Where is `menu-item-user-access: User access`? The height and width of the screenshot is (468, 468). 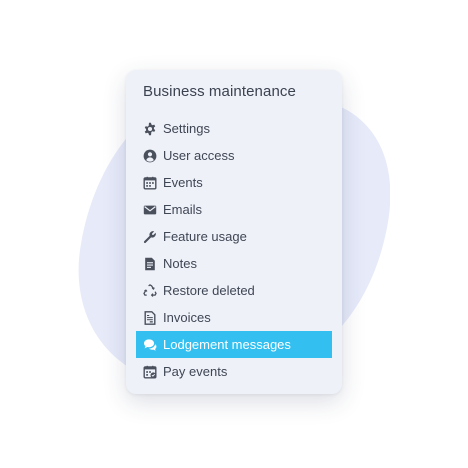 menu-item-user-access: User access is located at coordinates (234, 155).